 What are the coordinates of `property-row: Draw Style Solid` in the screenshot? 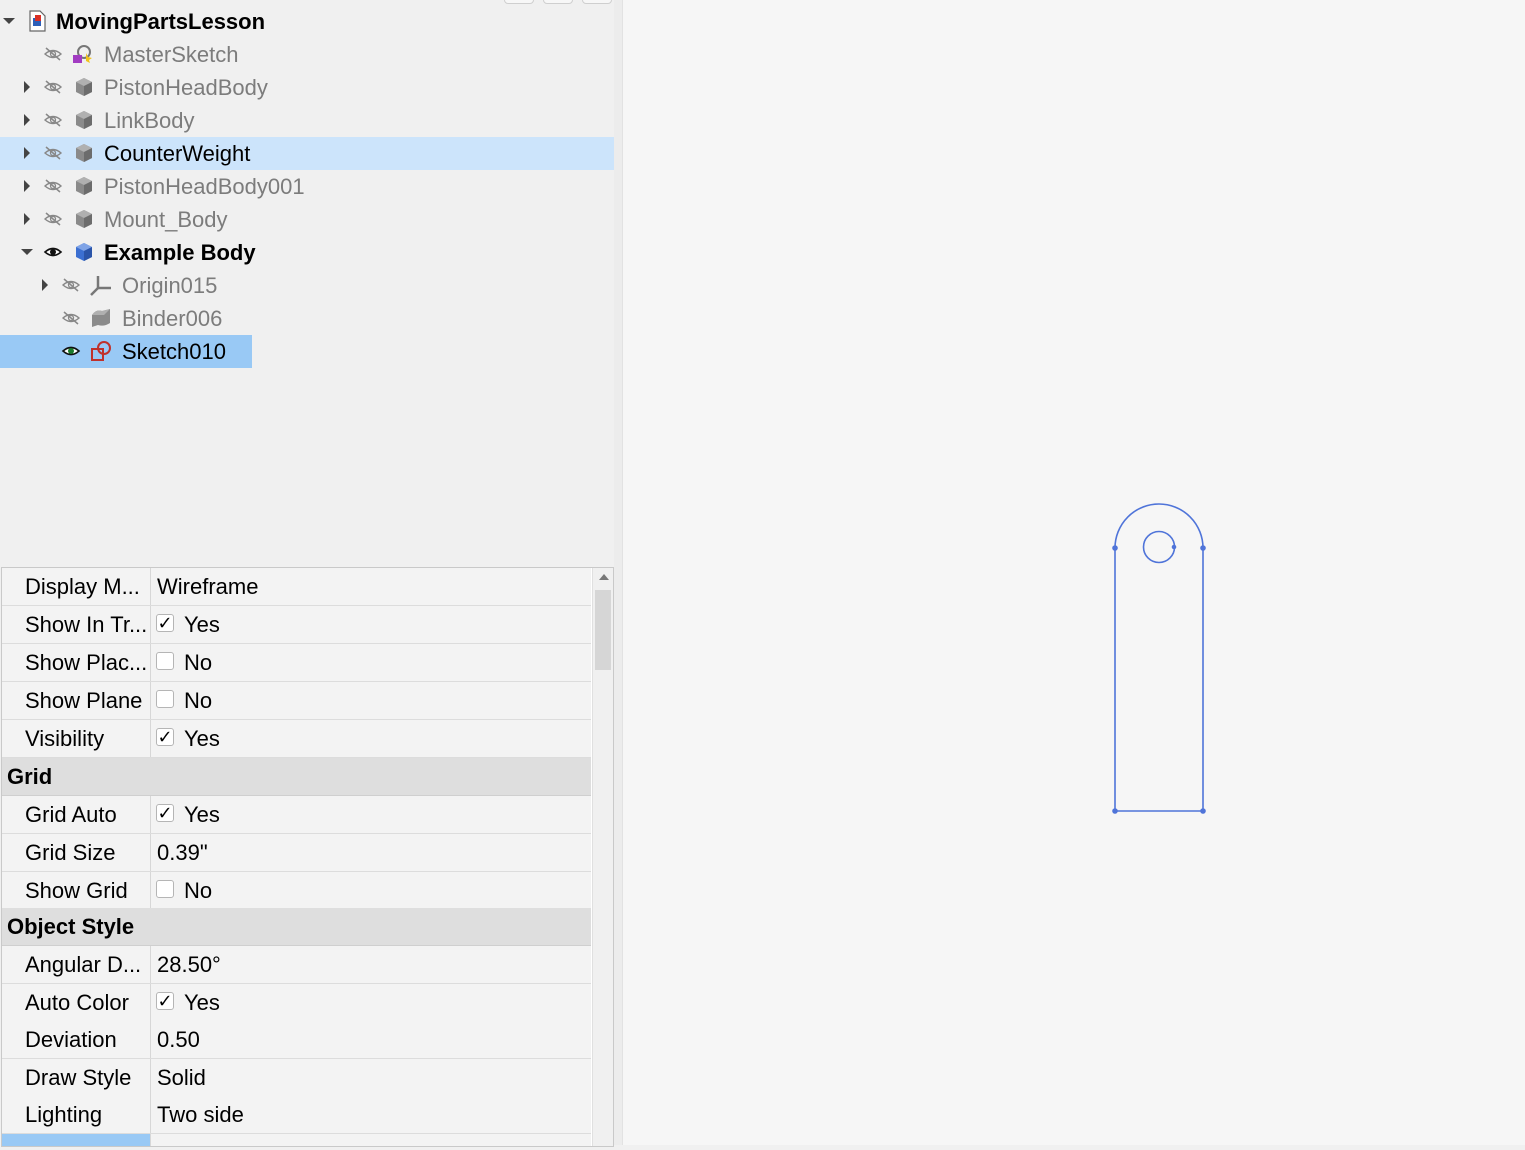 It's located at (296, 1078).